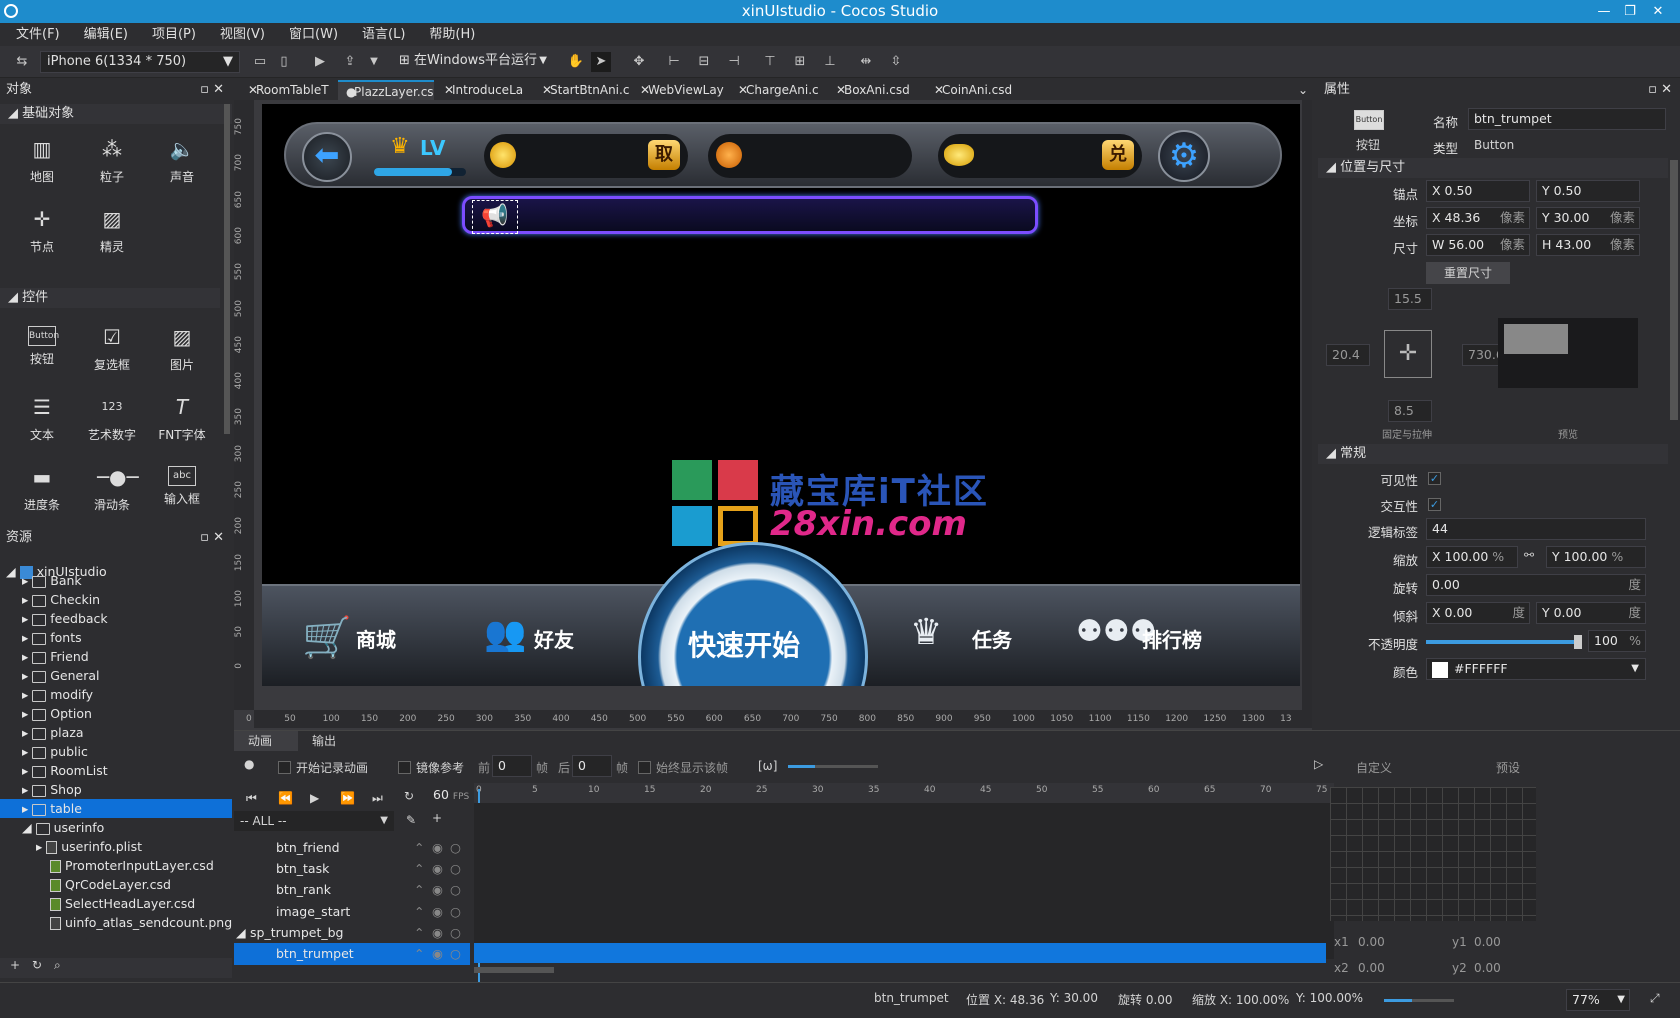 The height and width of the screenshot is (1018, 1680). I want to click on tree-folder: ▸ table, so click(116, 808).